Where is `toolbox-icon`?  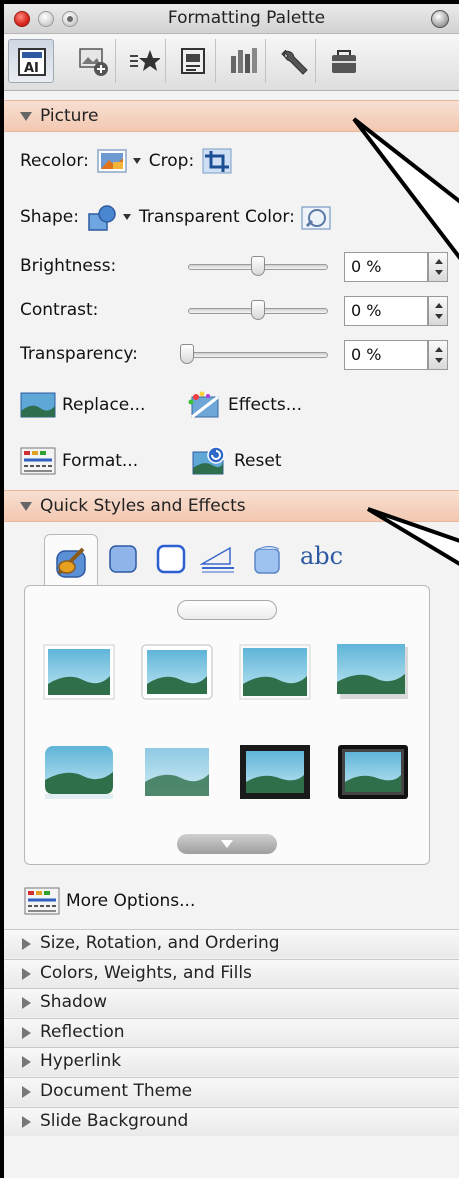 toolbox-icon is located at coordinates (344, 61).